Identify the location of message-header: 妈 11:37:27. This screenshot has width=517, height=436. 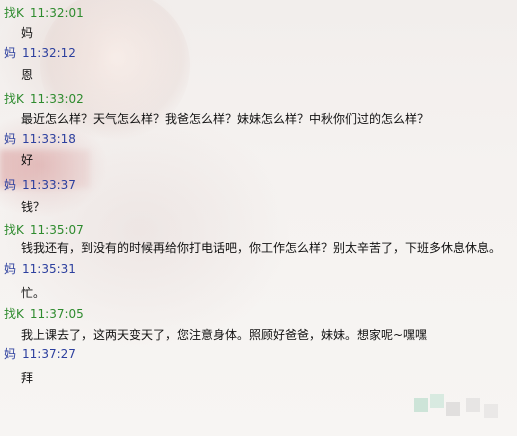
(40, 354).